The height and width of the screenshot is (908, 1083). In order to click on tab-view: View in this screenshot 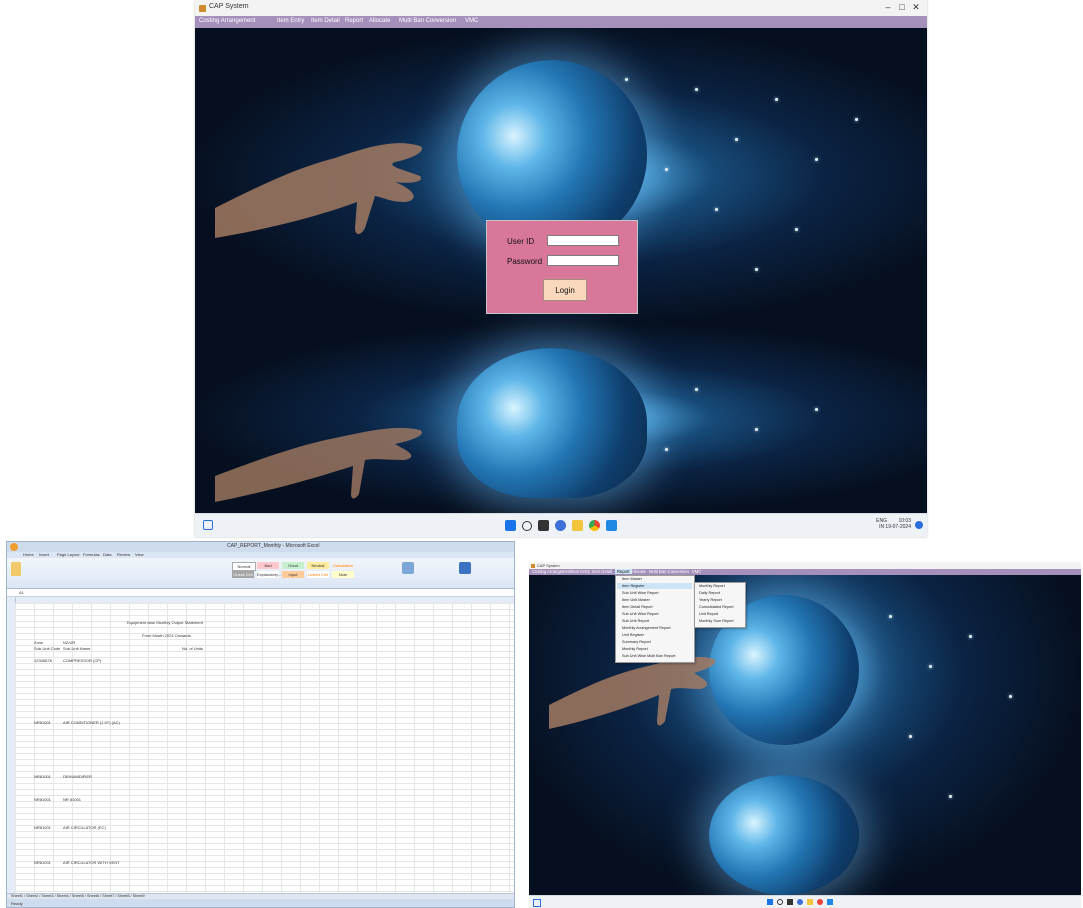, I will do `click(139, 554)`.